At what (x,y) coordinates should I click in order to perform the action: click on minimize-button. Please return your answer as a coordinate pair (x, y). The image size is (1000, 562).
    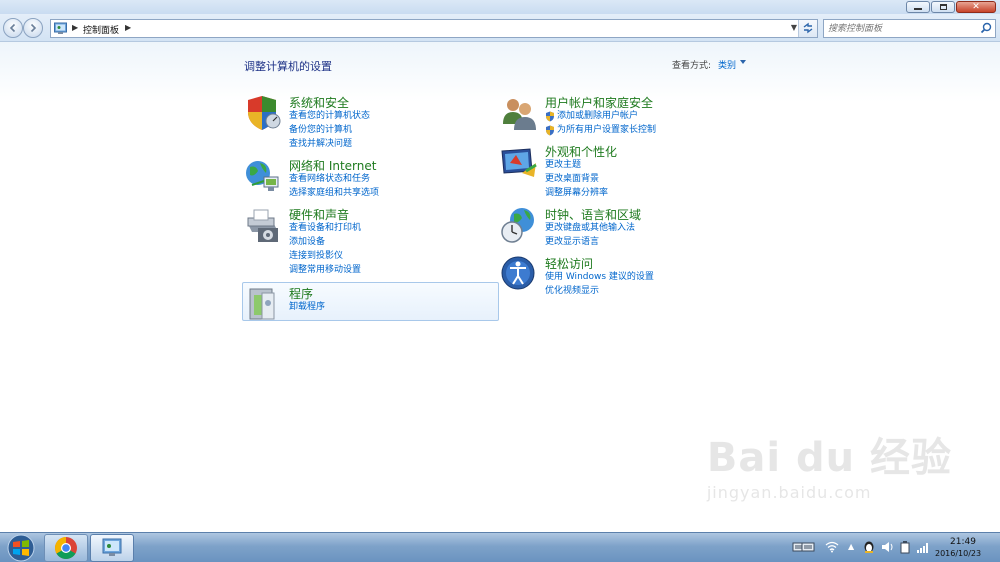
    Looking at the image, I should click on (918, 7).